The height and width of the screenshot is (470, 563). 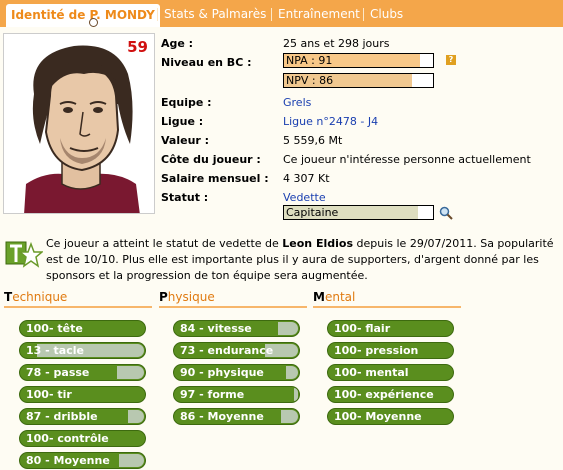 I want to click on skill-label: 100- mental, so click(x=371, y=372).